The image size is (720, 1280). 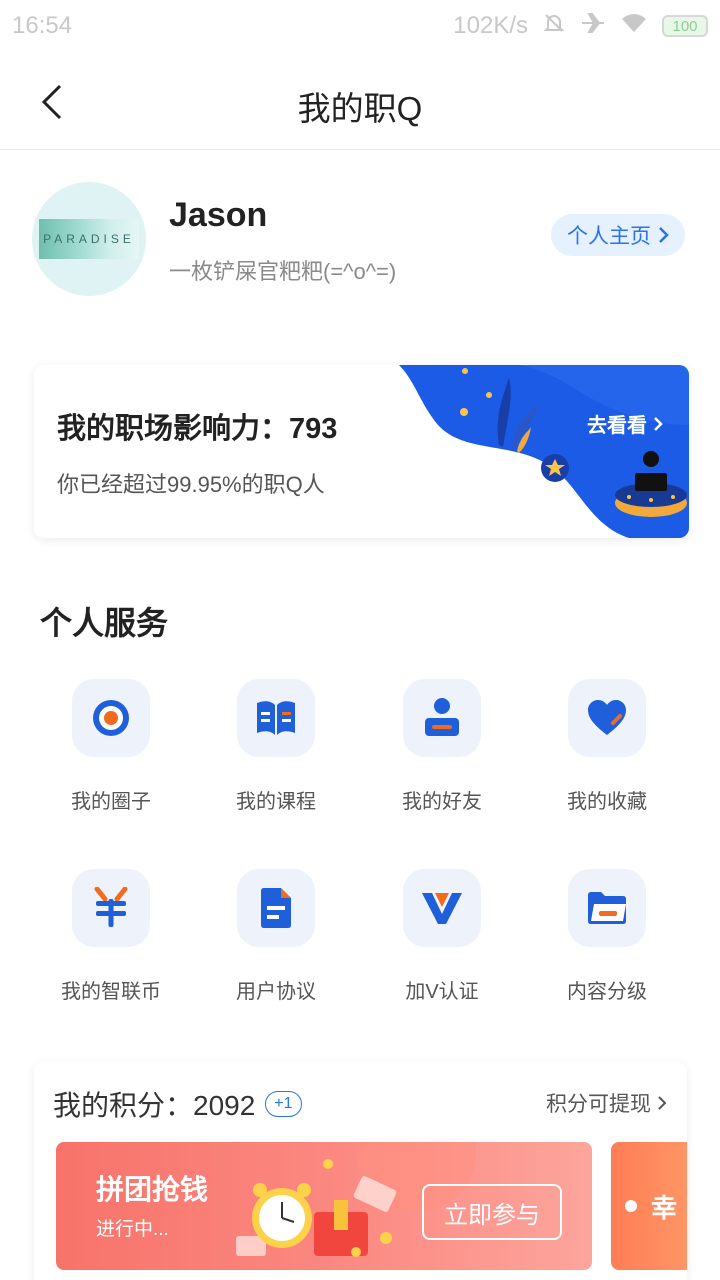 I want to click on status-time: 16:54, so click(x=42, y=25).